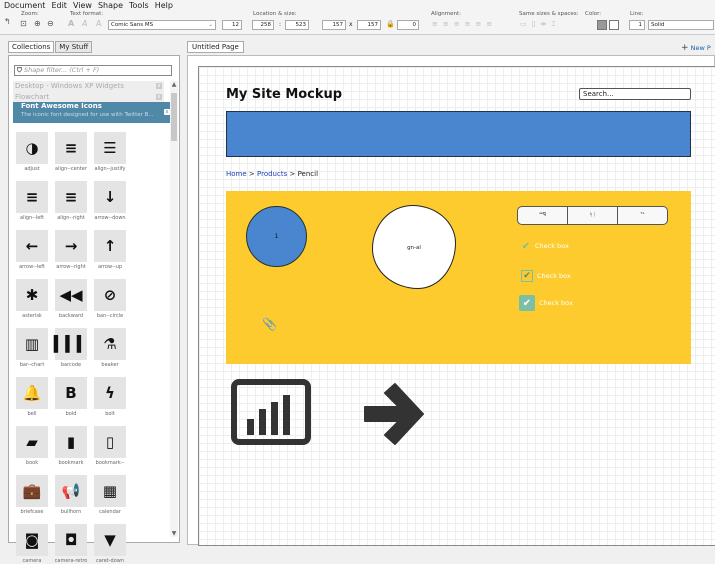 Image resolution: width=715 pixels, height=564 pixels. I want to click on briefcase-icon: 💼, so click(32, 491).